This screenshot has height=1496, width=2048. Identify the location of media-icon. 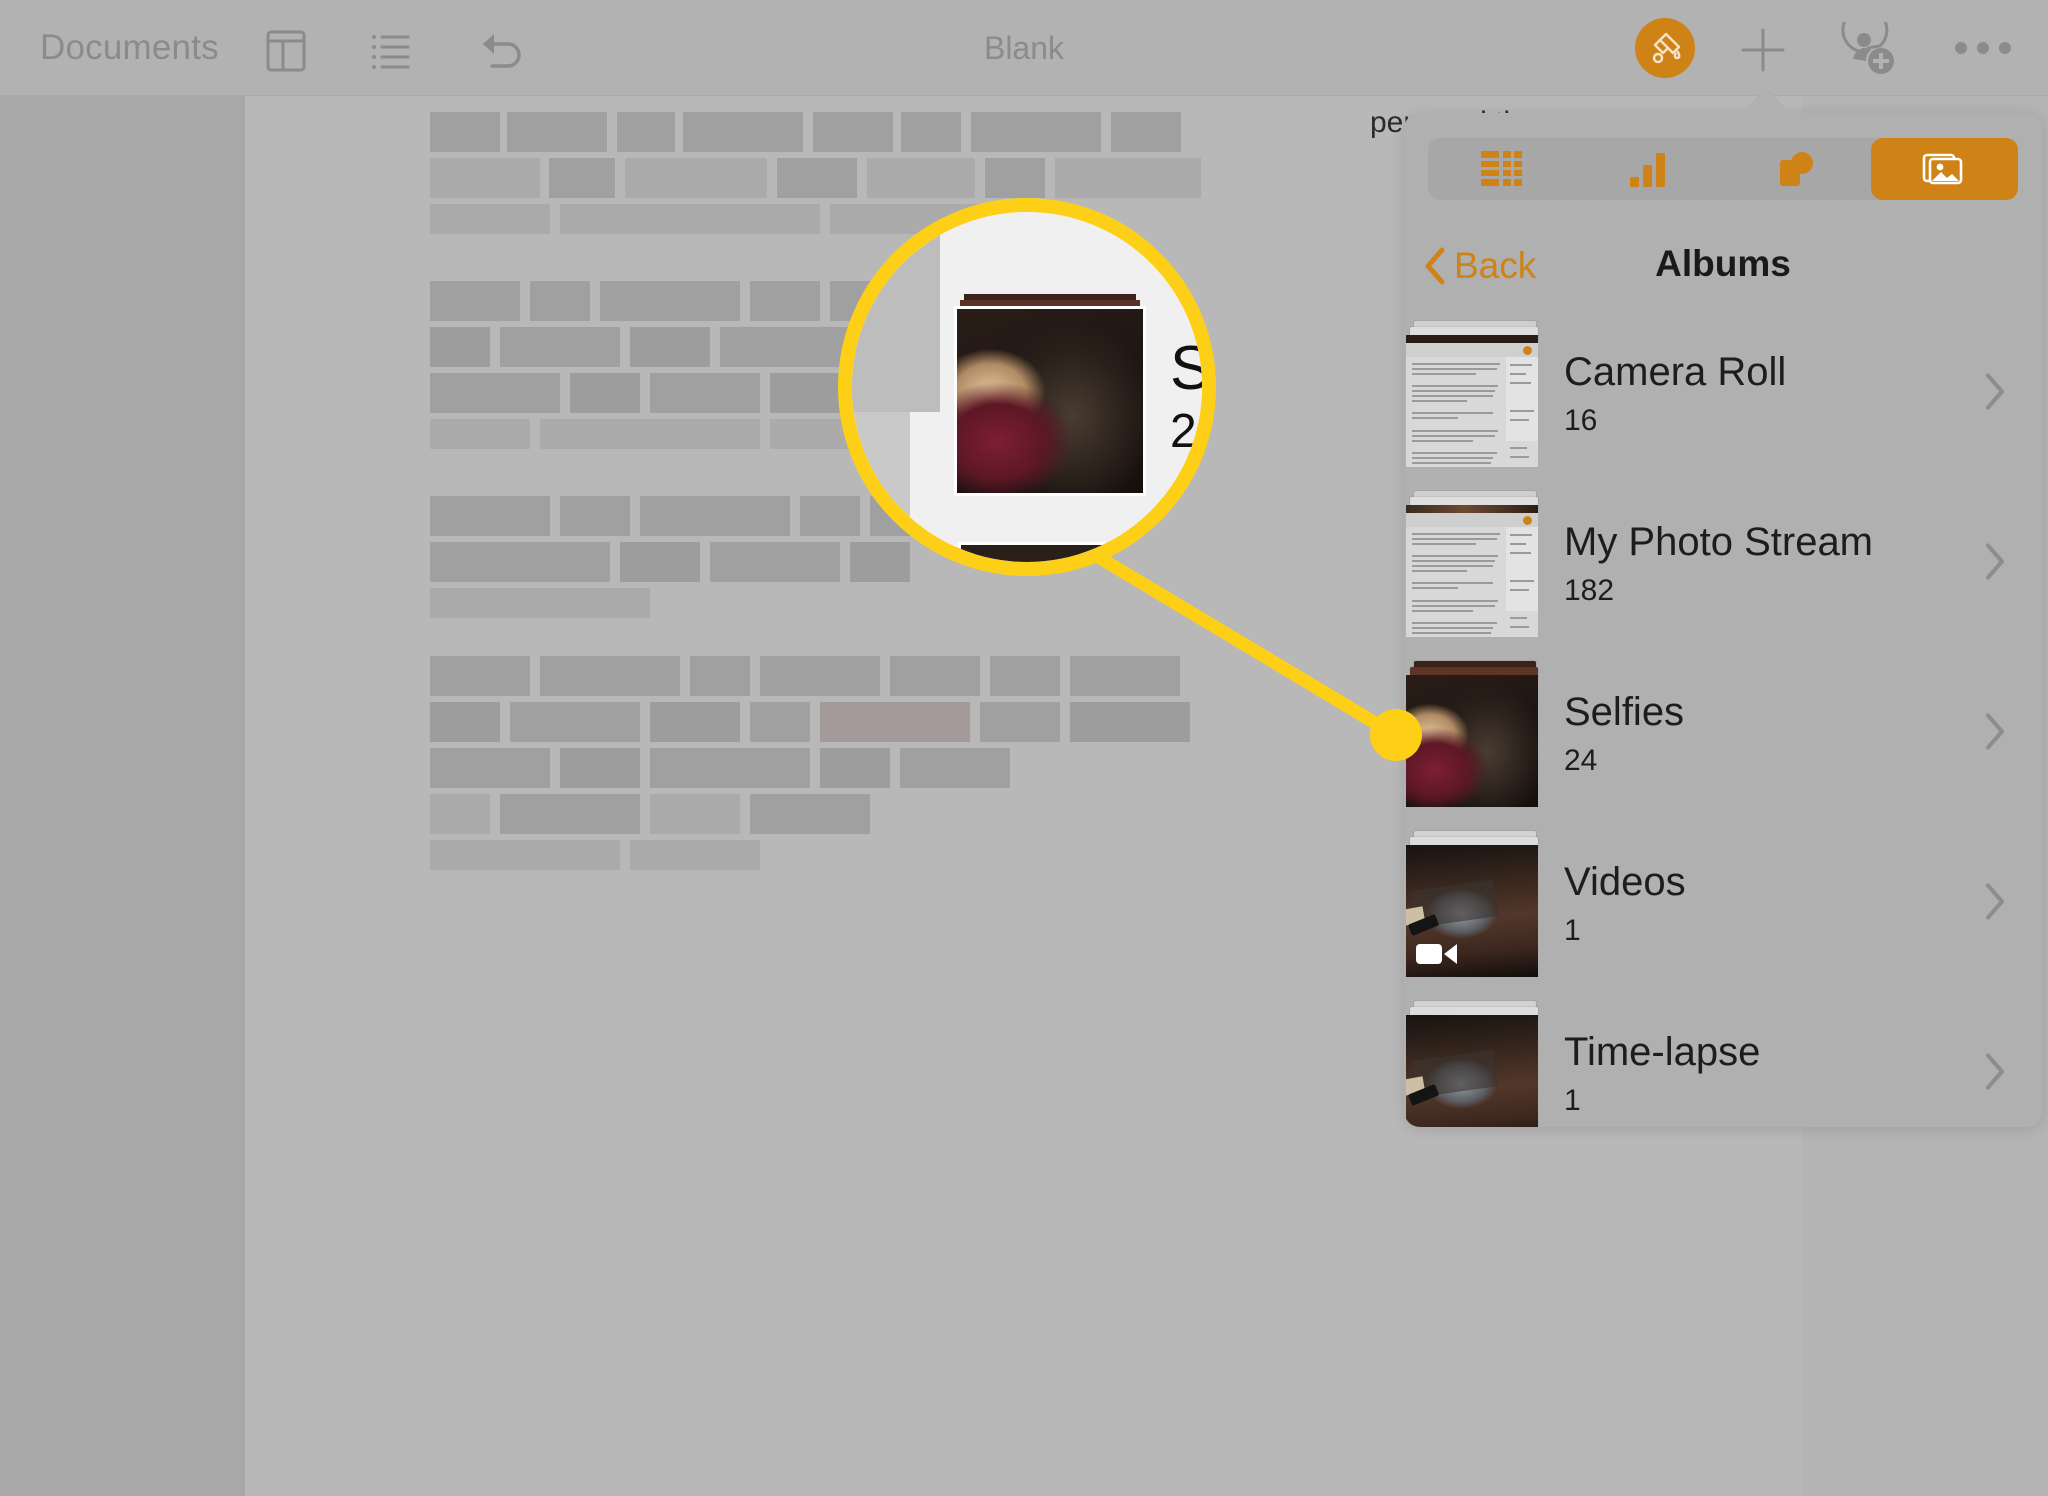
(1942, 169).